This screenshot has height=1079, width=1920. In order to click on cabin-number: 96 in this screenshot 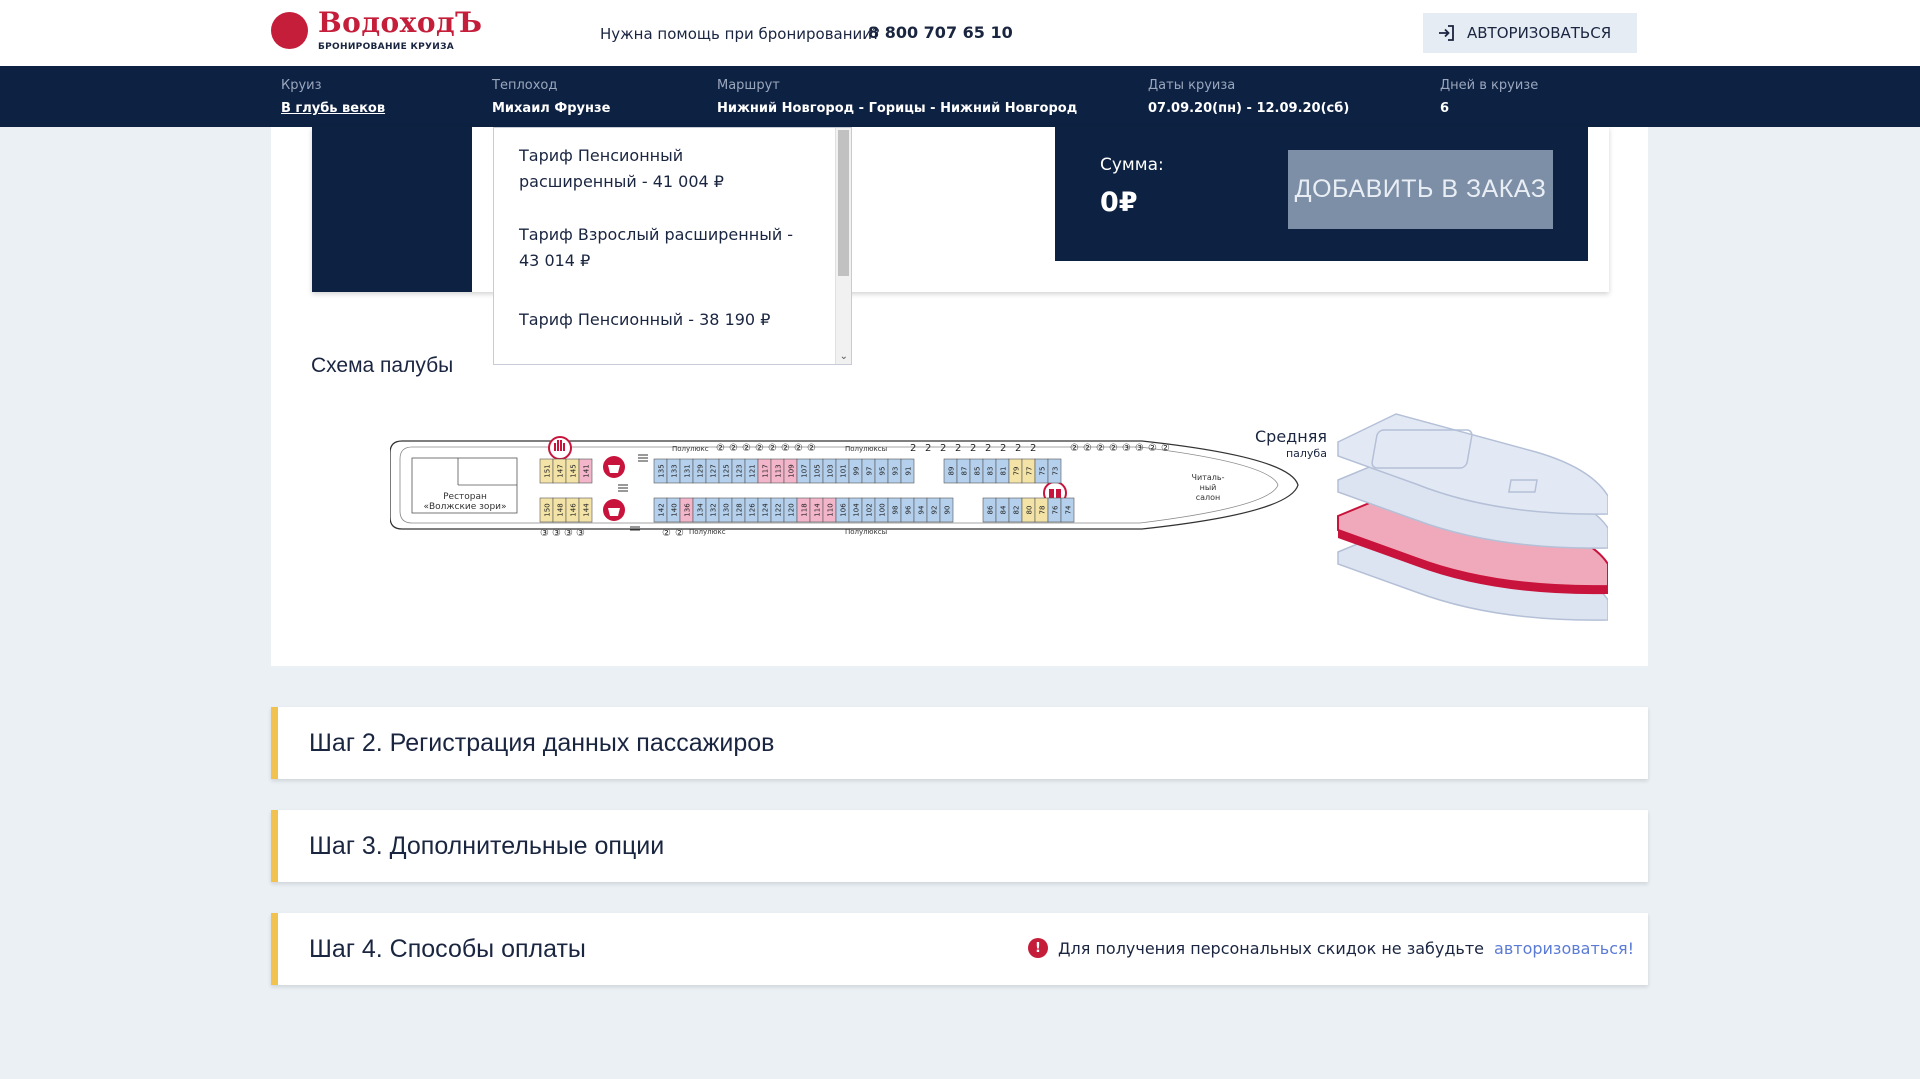, I will do `click(909, 509)`.